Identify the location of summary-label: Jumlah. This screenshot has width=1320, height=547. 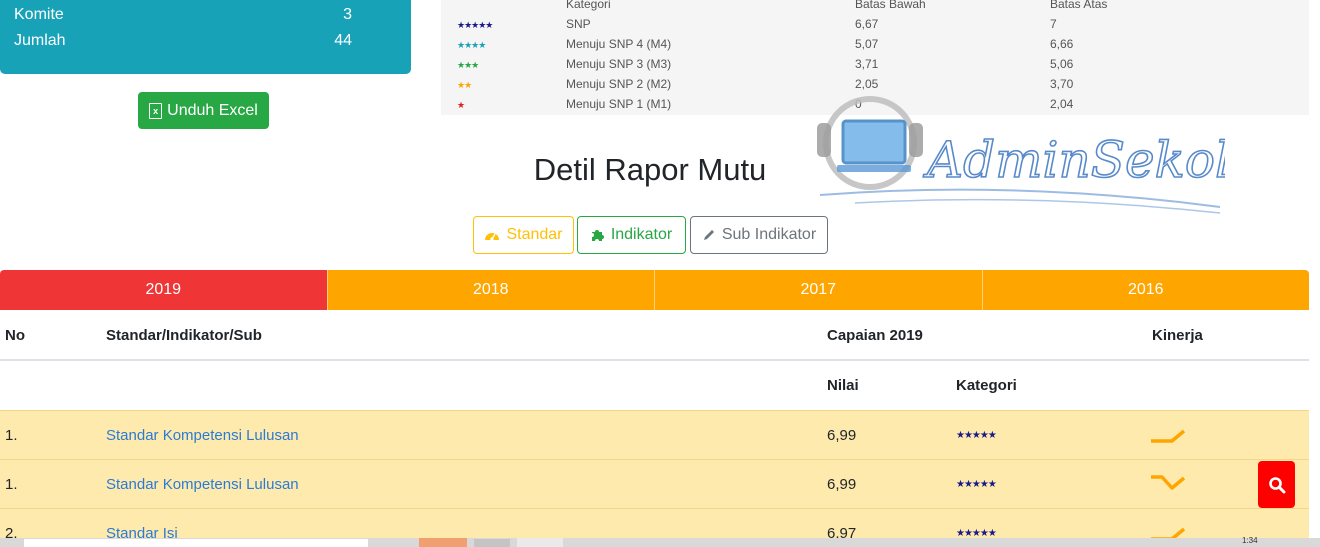
(40, 40).